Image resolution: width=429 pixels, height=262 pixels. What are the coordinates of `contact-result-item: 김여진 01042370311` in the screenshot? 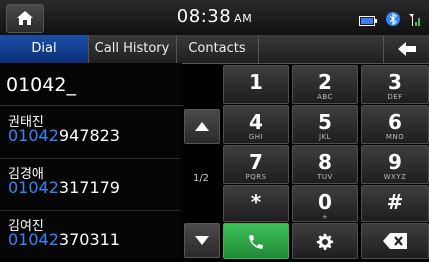 It's located at (90, 236).